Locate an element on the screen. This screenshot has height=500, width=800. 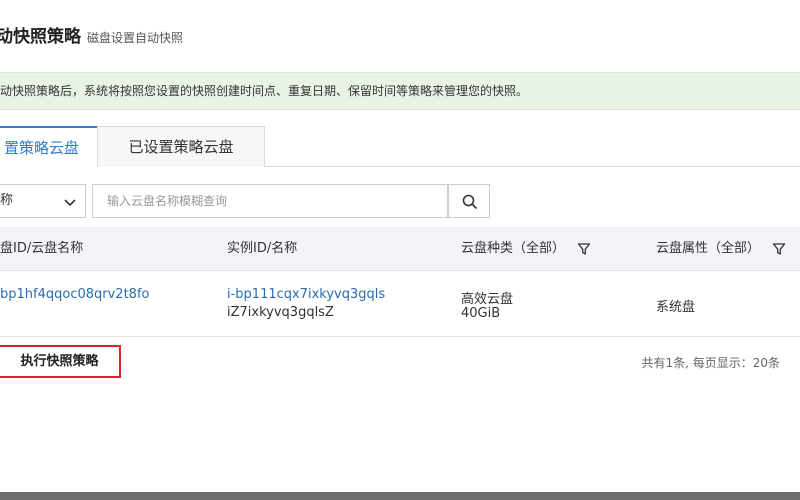
tab-set-policy-disks: 已设置策略云盘 is located at coordinates (181, 146).